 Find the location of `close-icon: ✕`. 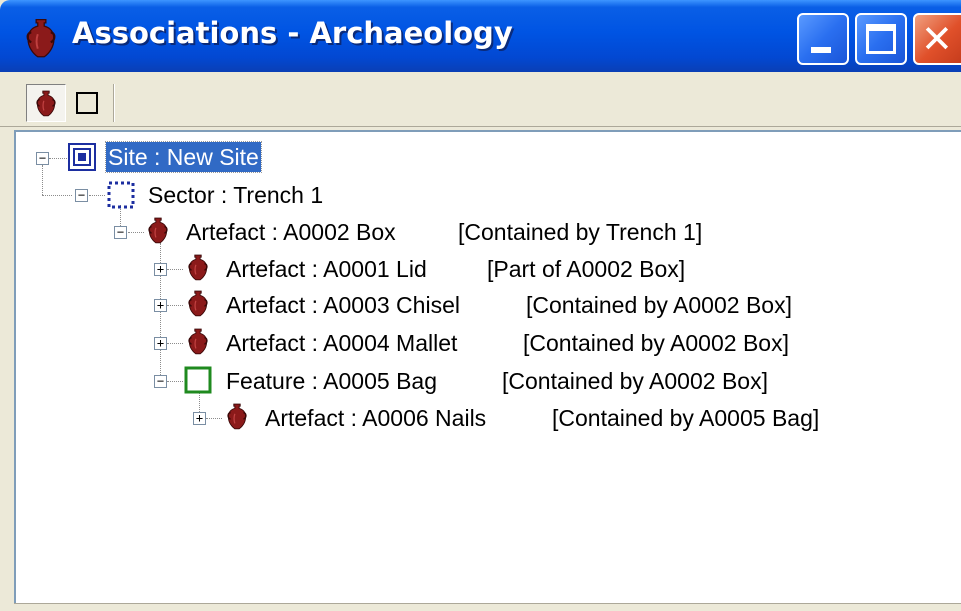

close-icon: ✕ is located at coordinates (937, 39).